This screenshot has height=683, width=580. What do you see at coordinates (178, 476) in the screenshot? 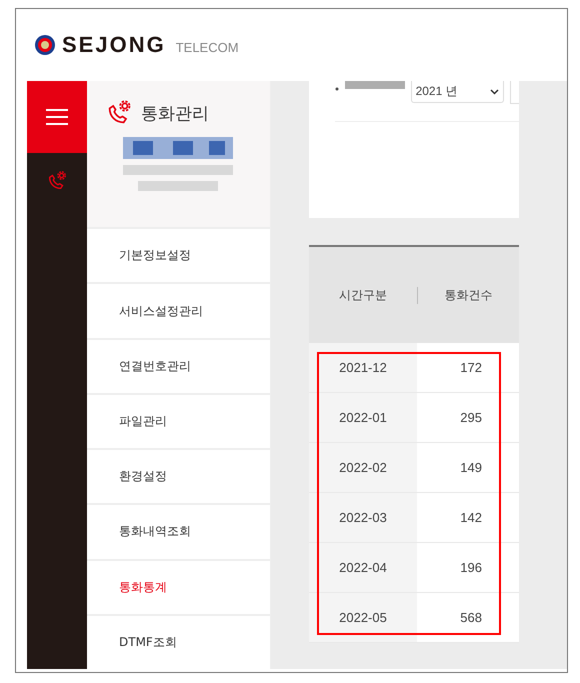
I see `sidebar-item: 환경설정` at bounding box center [178, 476].